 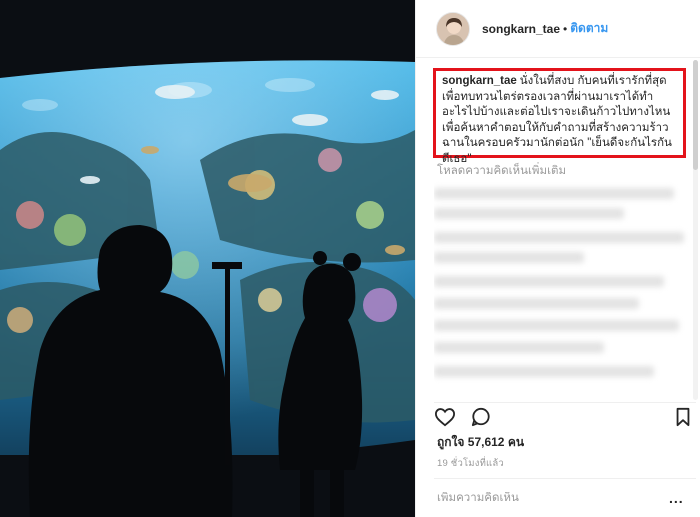 I want to click on comments-scrollbar, so click(x=695, y=230).